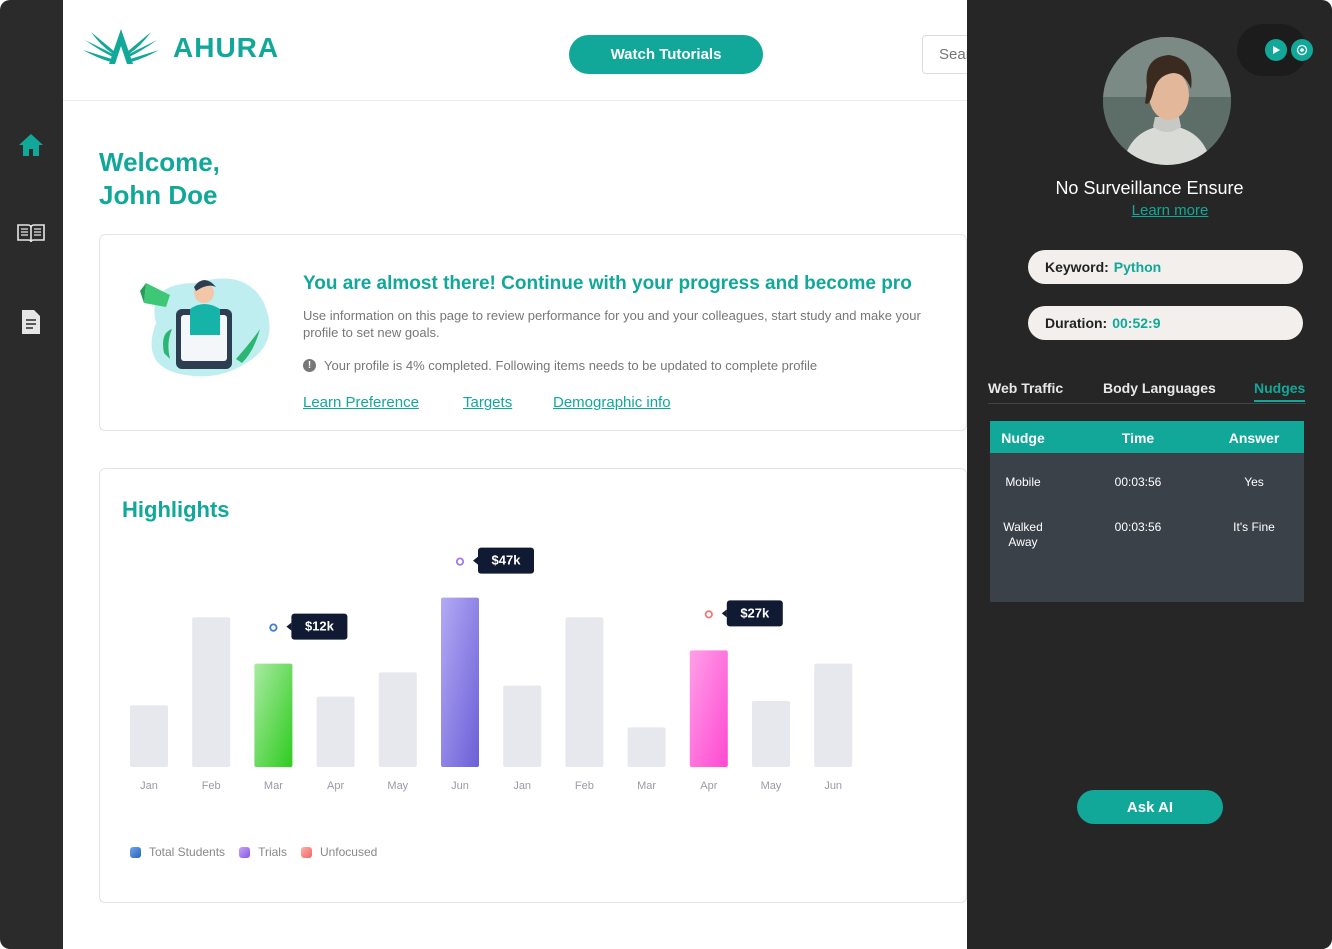  I want to click on avatar, so click(1167, 101).